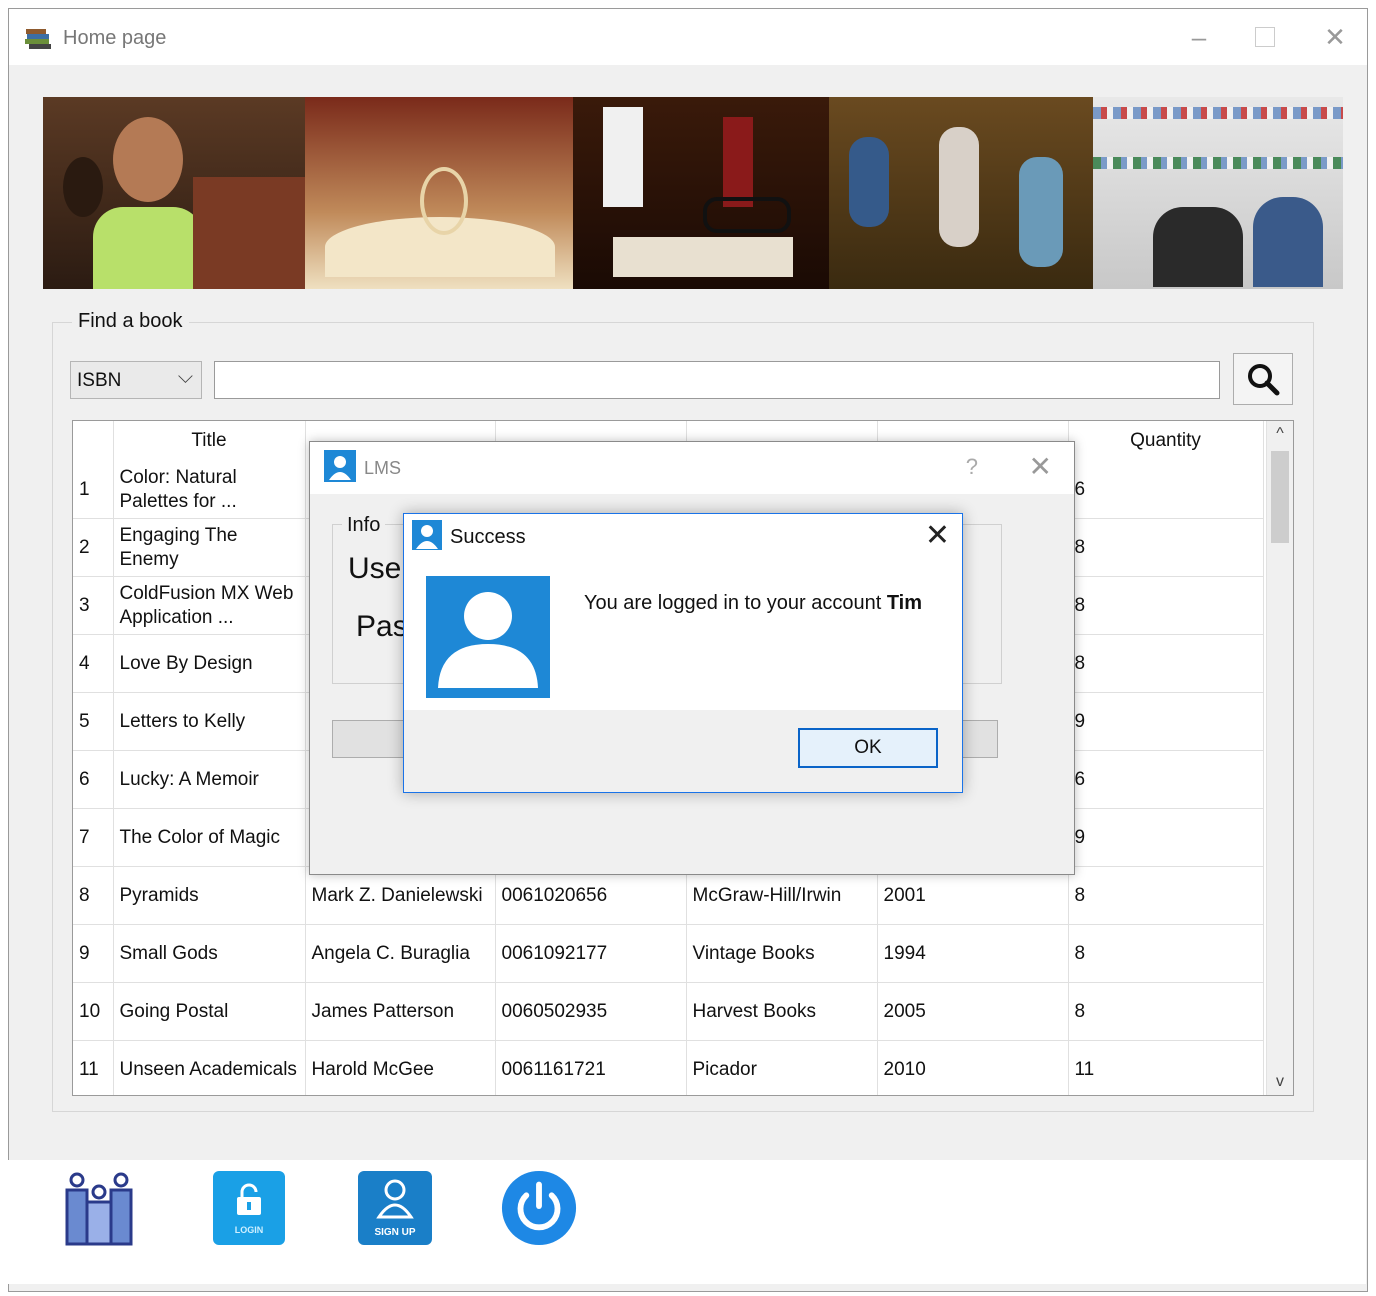  What do you see at coordinates (38, 39) in the screenshot?
I see `books-icon` at bounding box center [38, 39].